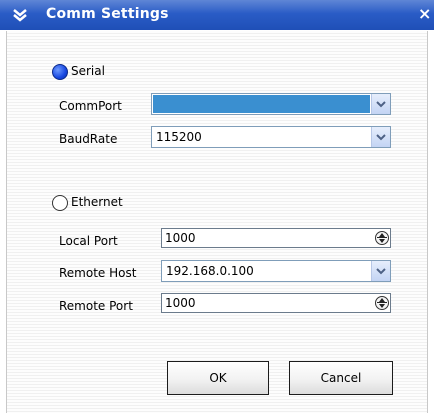 Image resolution: width=434 pixels, height=413 pixels. I want to click on remote-port-label: Remote Port, so click(96, 306).